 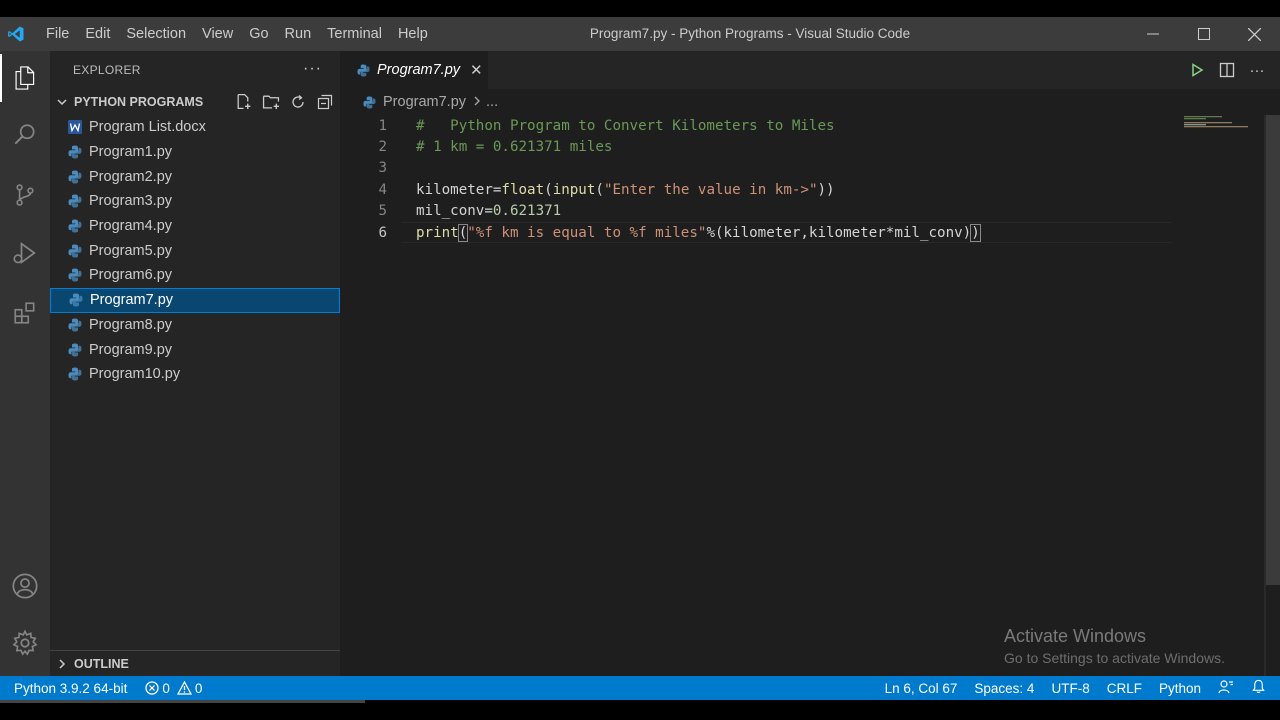 I want to click on file-item-program9: Program9.py, so click(x=195, y=349).